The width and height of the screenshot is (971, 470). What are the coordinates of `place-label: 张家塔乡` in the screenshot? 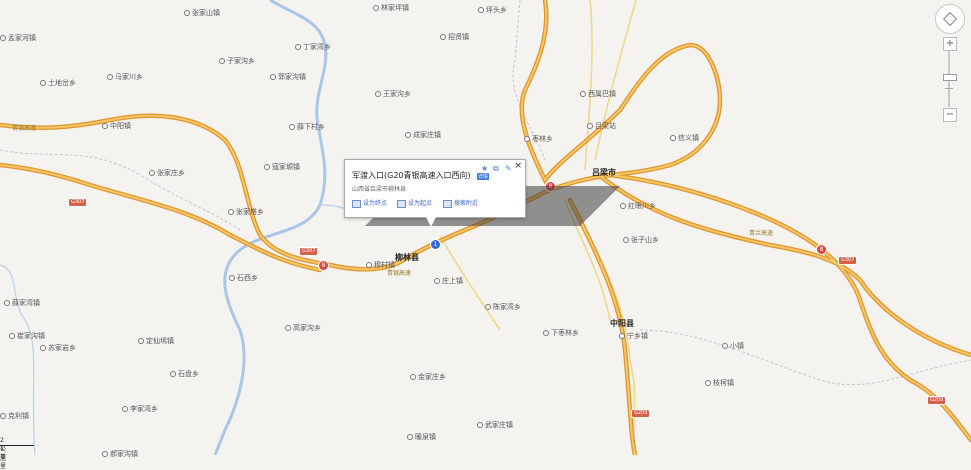 It's located at (246, 212).